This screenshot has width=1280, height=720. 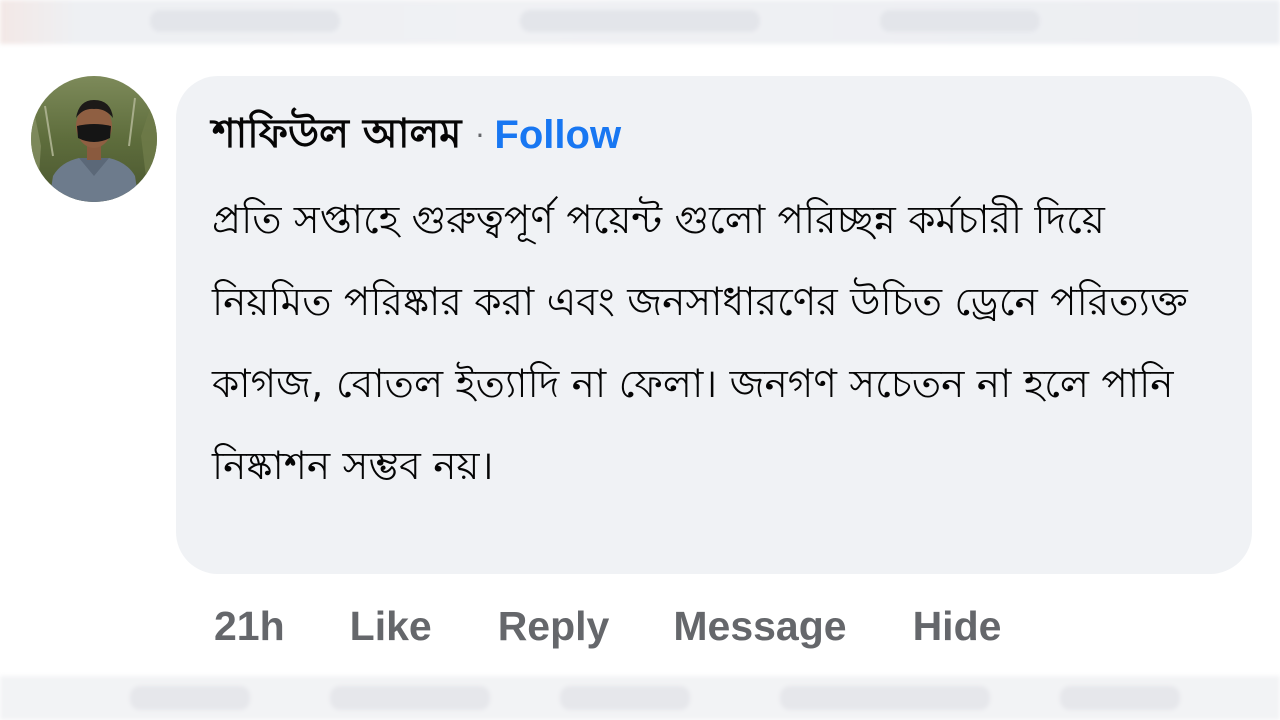 What do you see at coordinates (554, 626) in the screenshot?
I see `reply-button: Reply` at bounding box center [554, 626].